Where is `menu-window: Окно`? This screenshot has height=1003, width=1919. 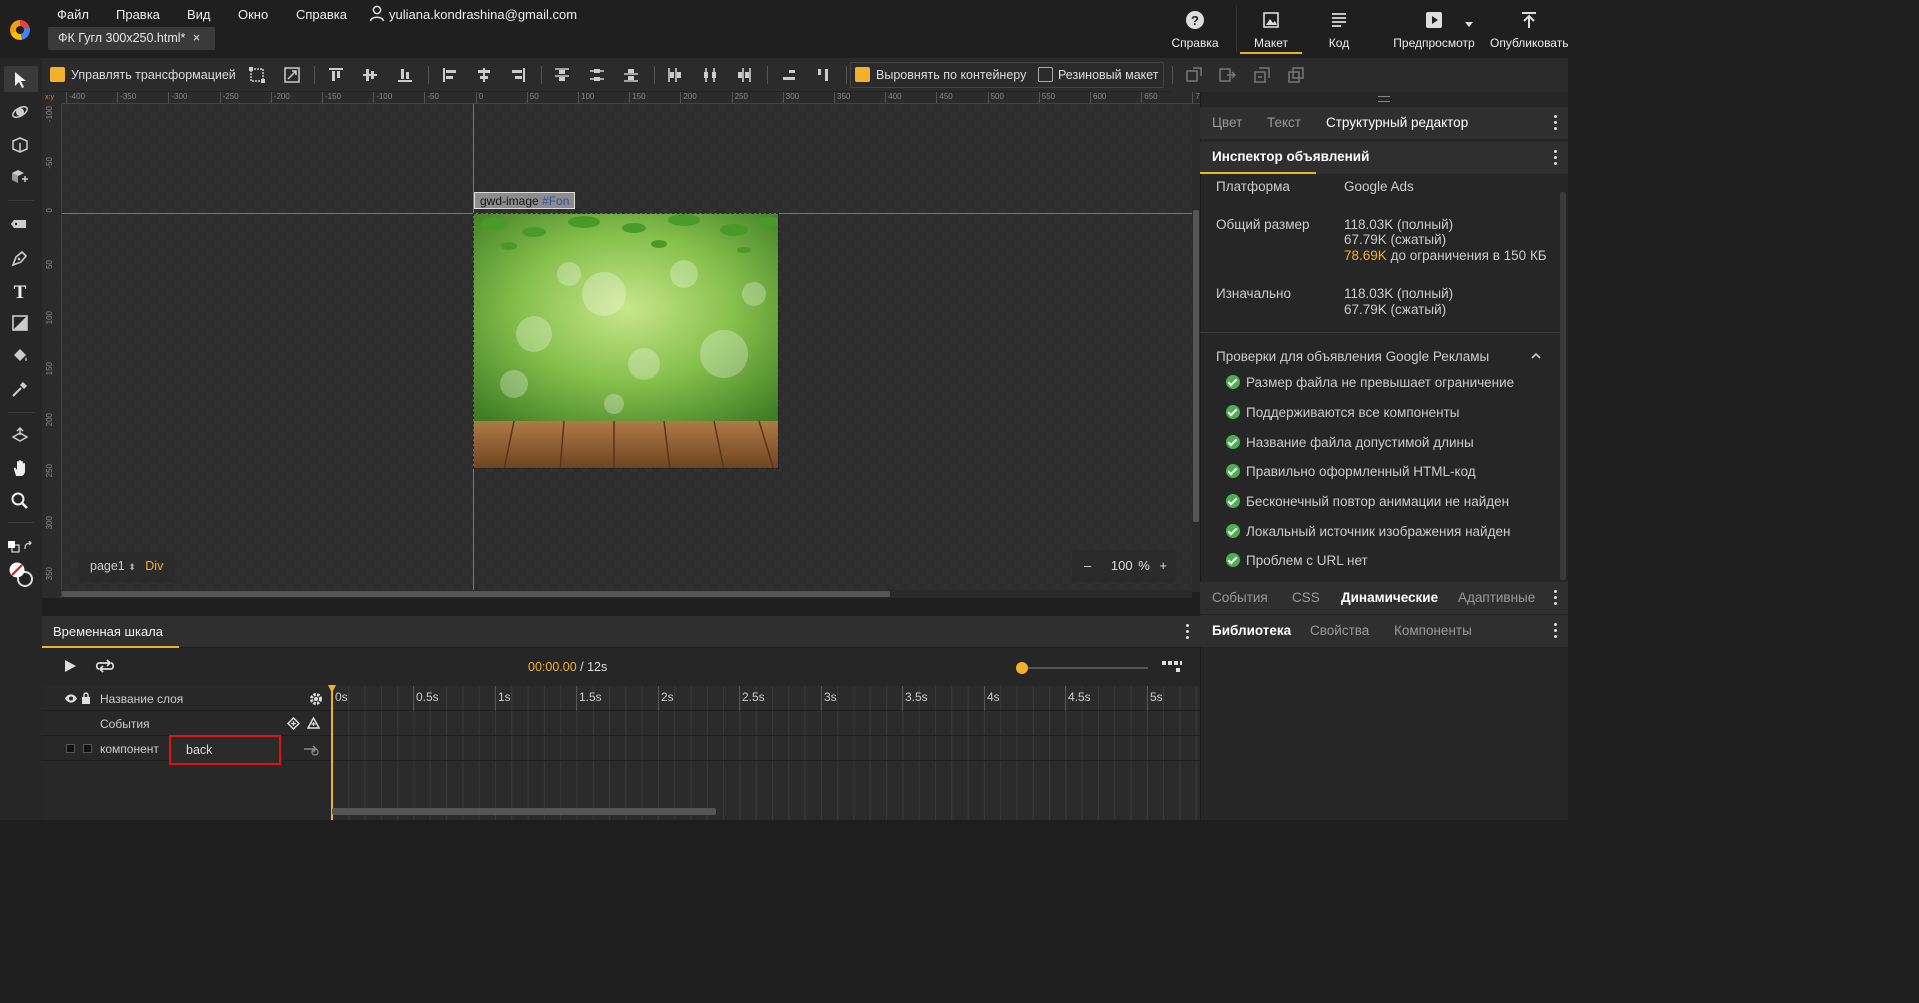
menu-window: Окно is located at coordinates (253, 14).